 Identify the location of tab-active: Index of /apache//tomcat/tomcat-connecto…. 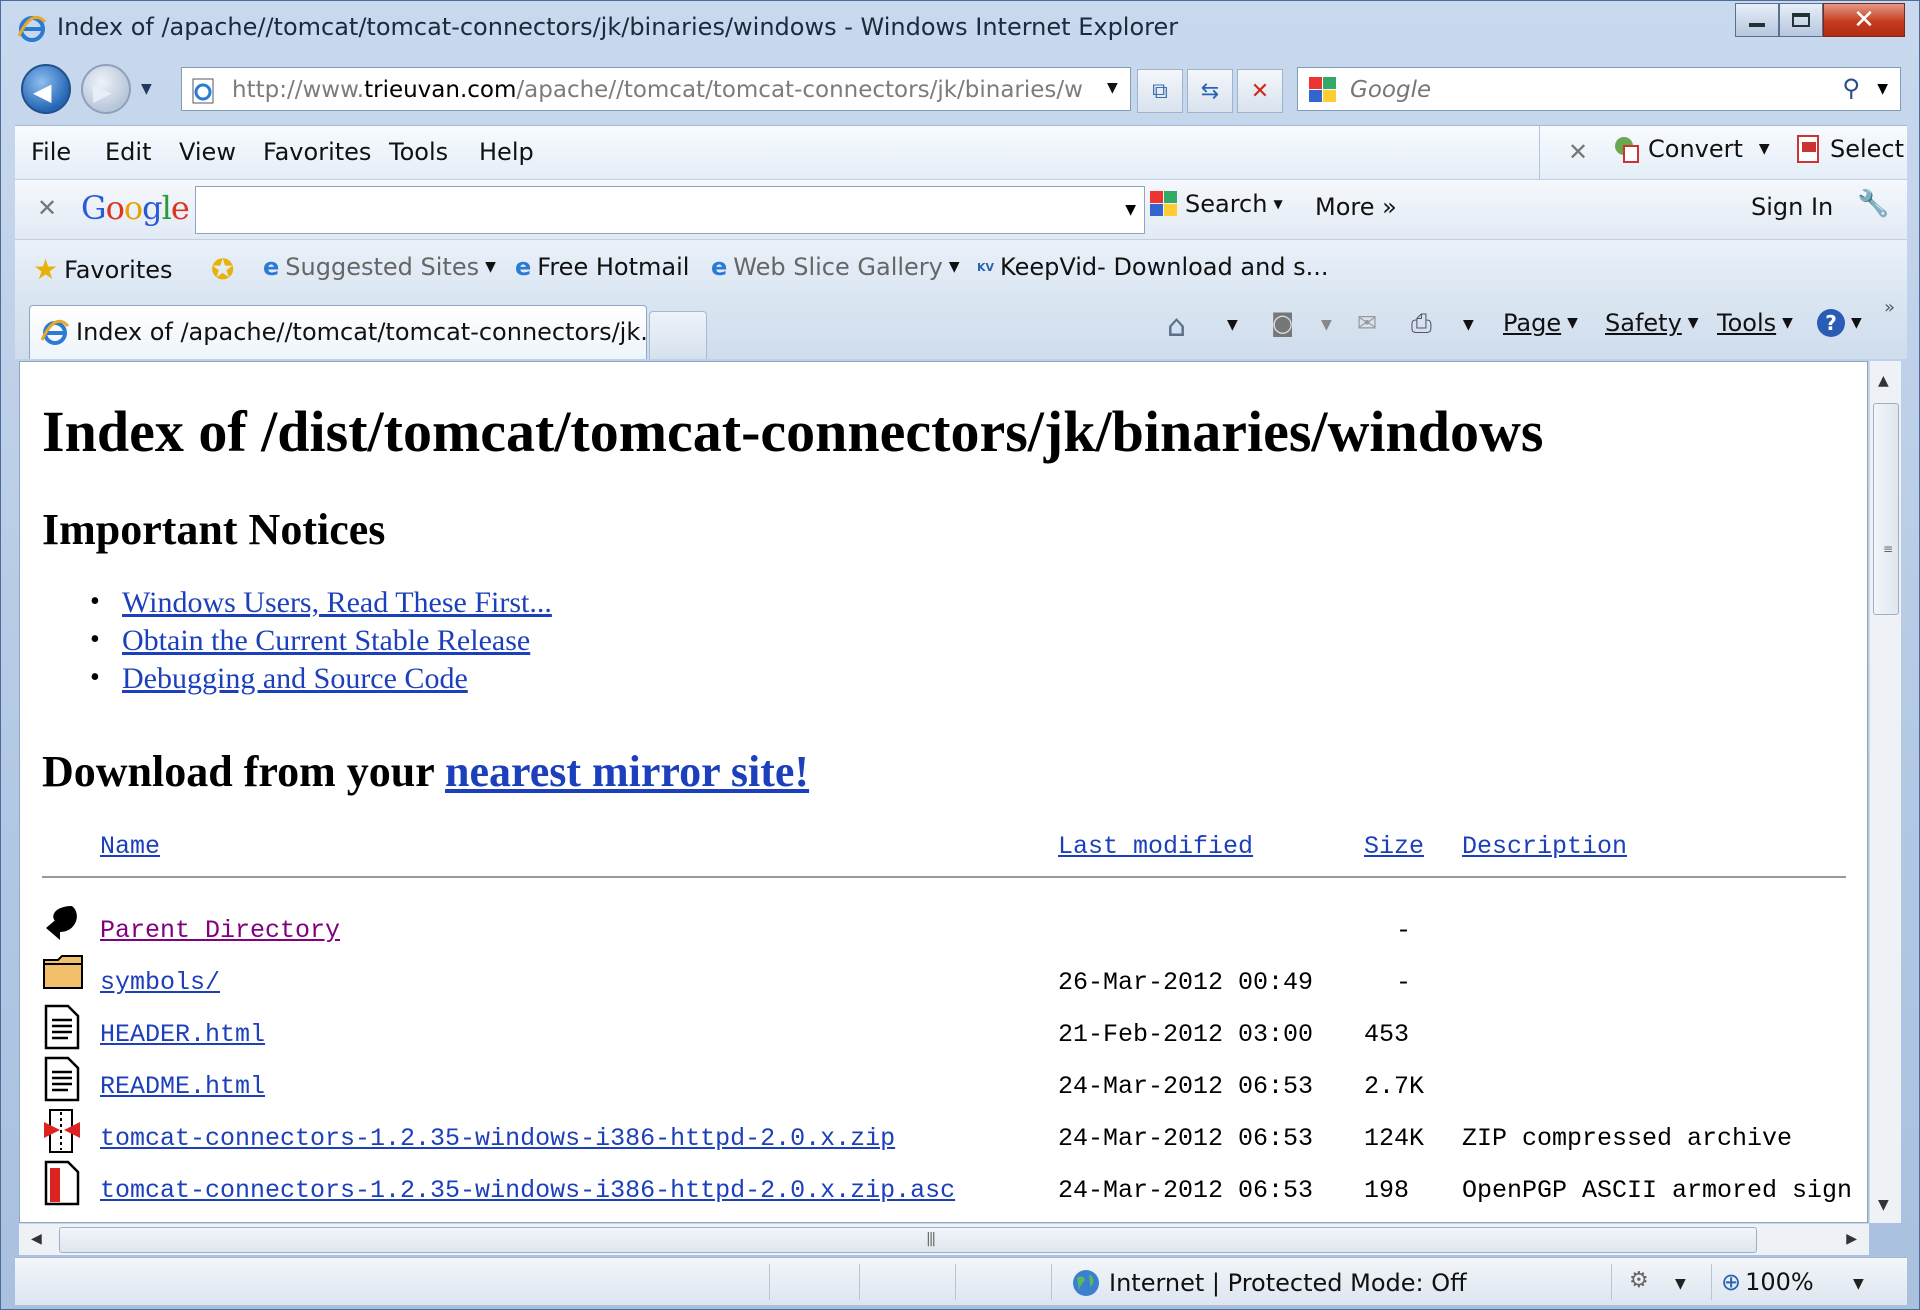
(346, 332).